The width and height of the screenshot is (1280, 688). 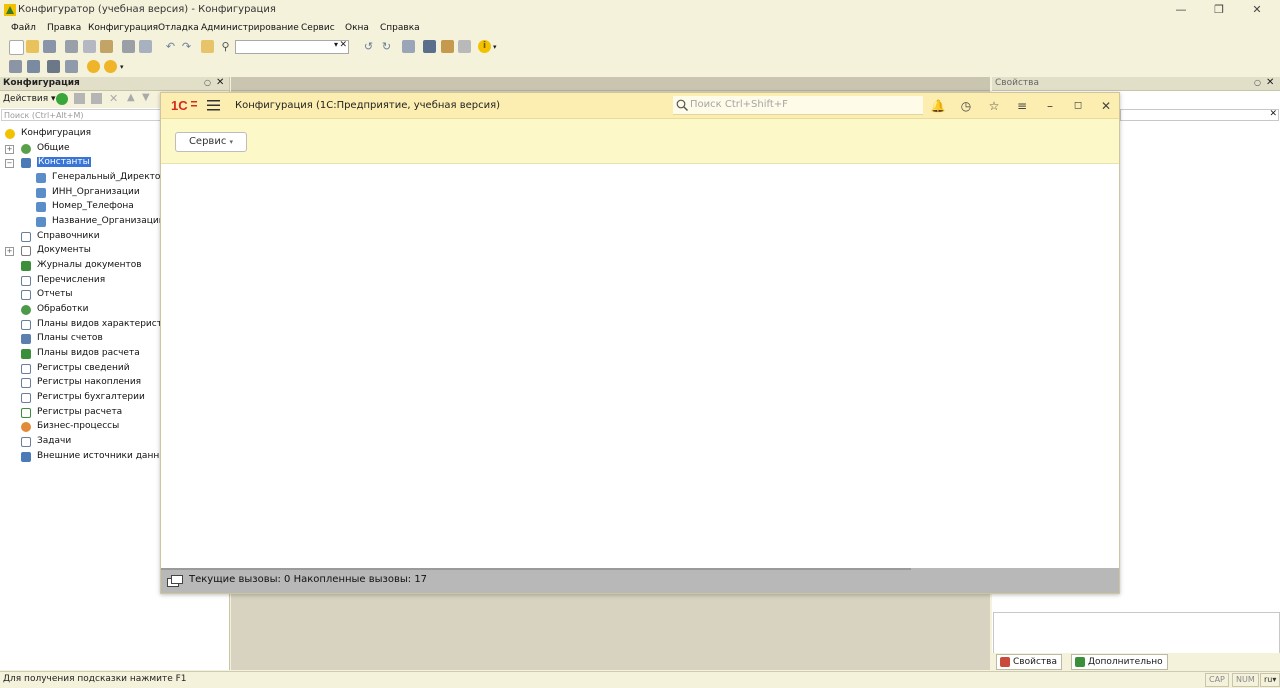 What do you see at coordinates (23, 28) in the screenshot?
I see `menu-file: Файл` at bounding box center [23, 28].